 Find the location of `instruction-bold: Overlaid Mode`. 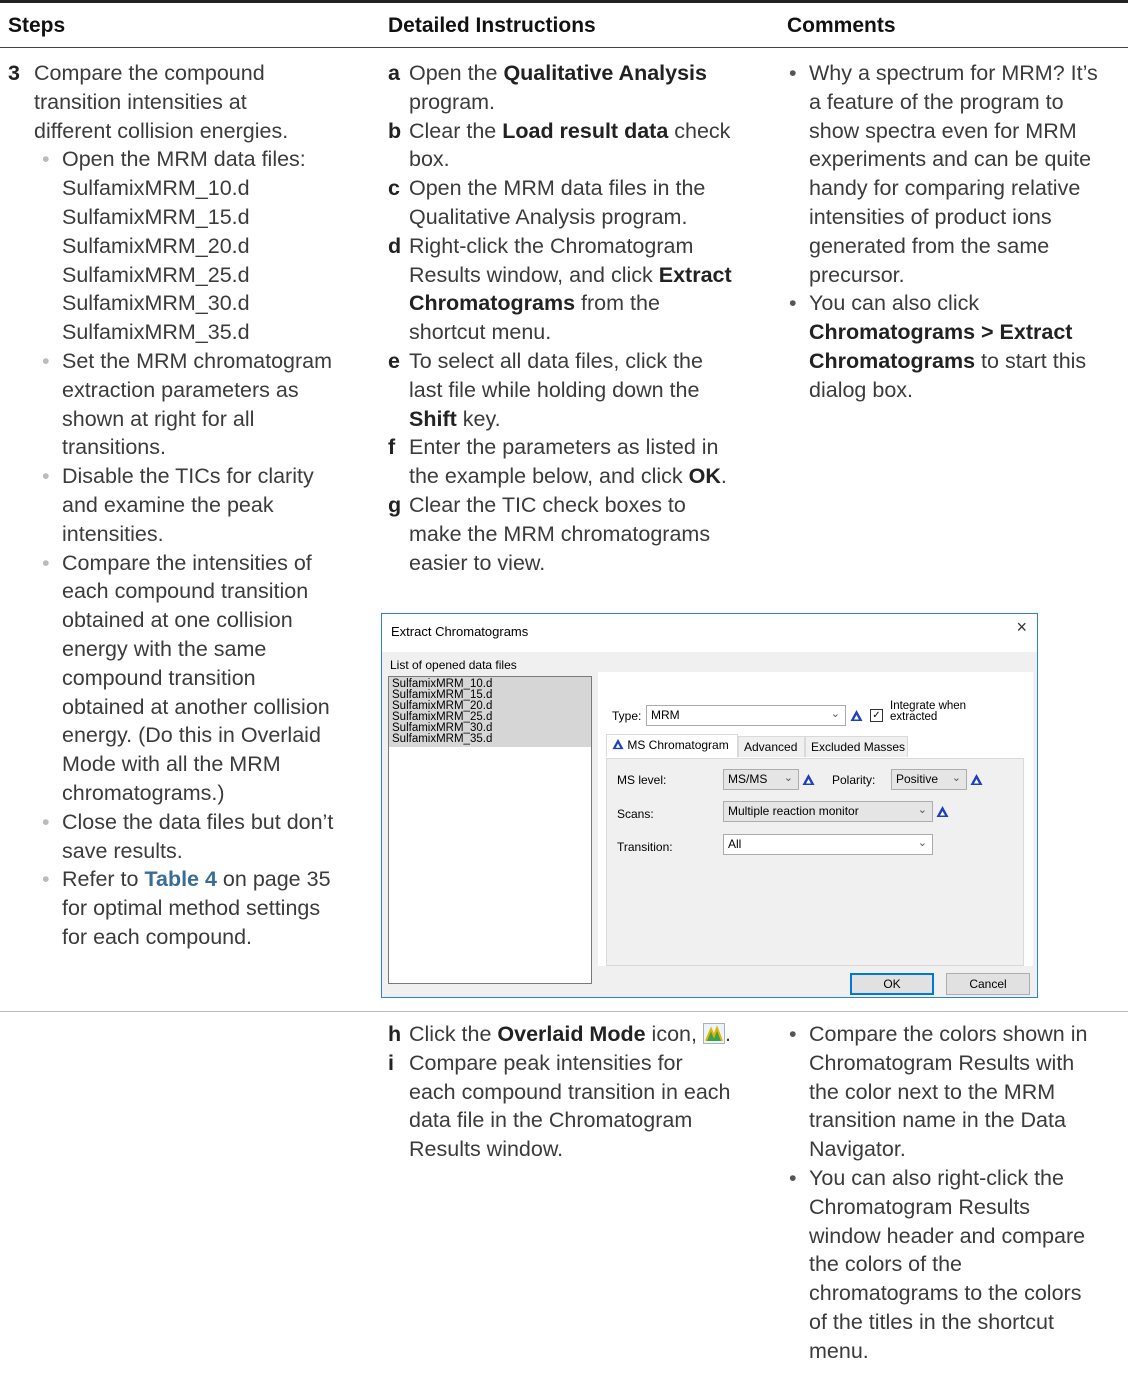

instruction-bold: Overlaid Mode is located at coordinates (571, 1034).